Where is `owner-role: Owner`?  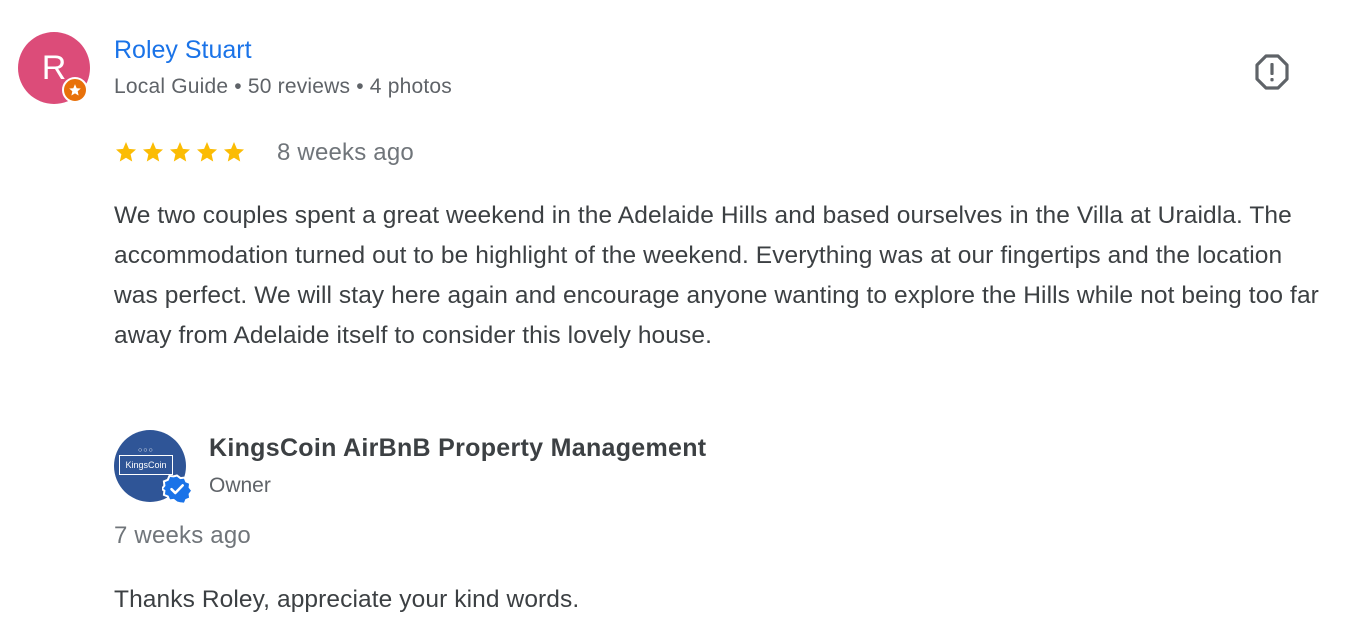 owner-role: Owner is located at coordinates (240, 485).